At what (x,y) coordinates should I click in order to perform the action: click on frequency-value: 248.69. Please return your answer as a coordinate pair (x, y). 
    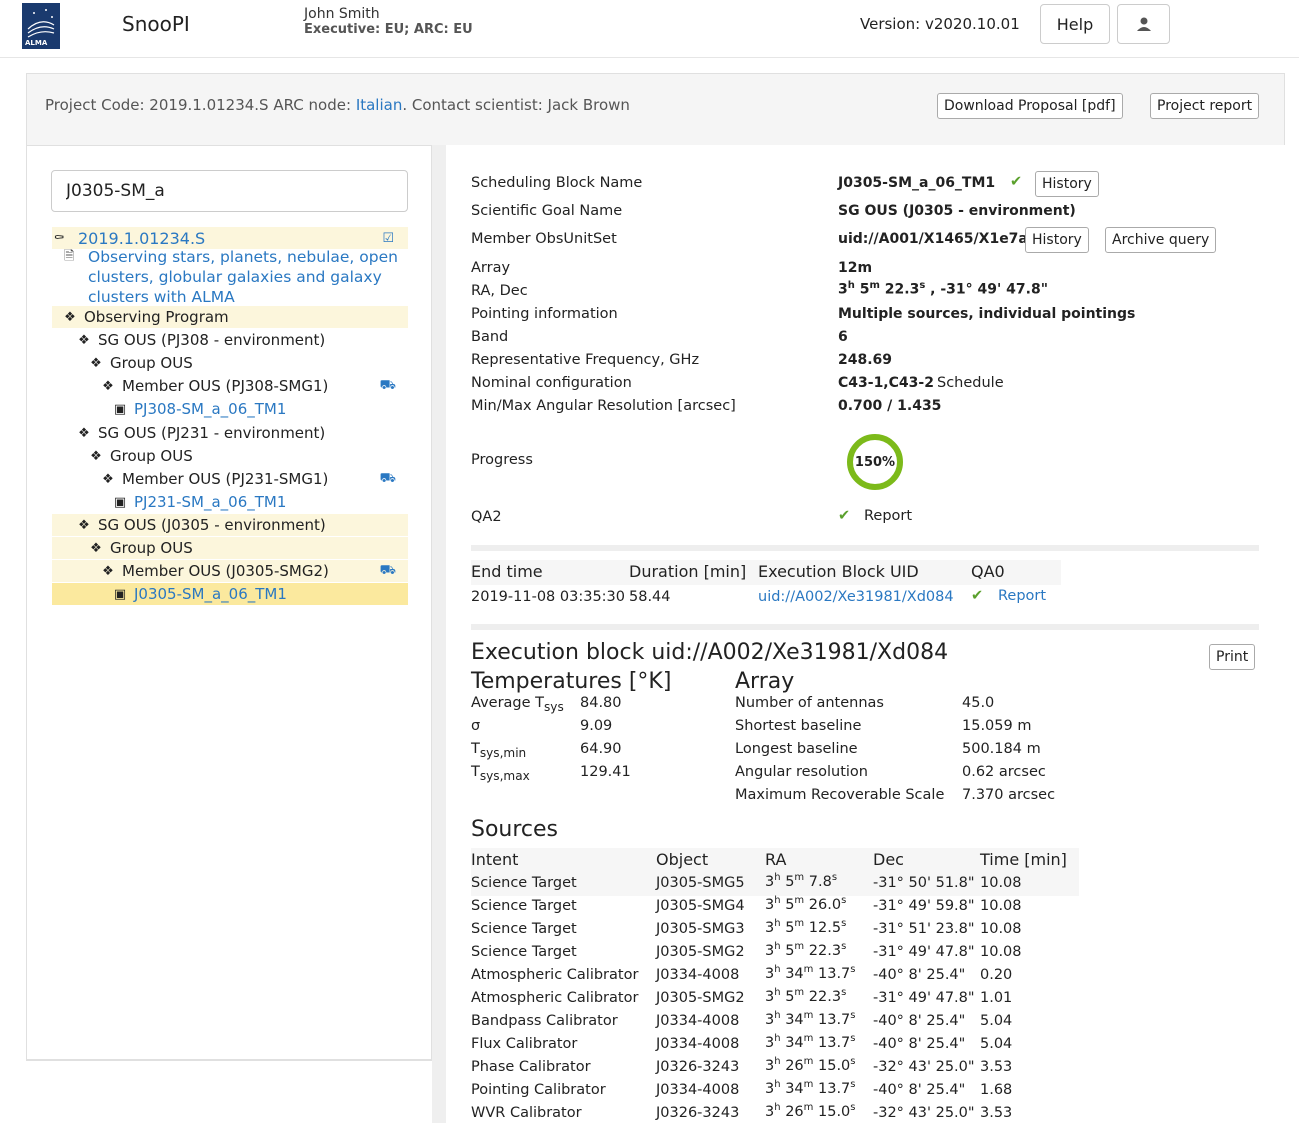
    Looking at the image, I should click on (865, 360).